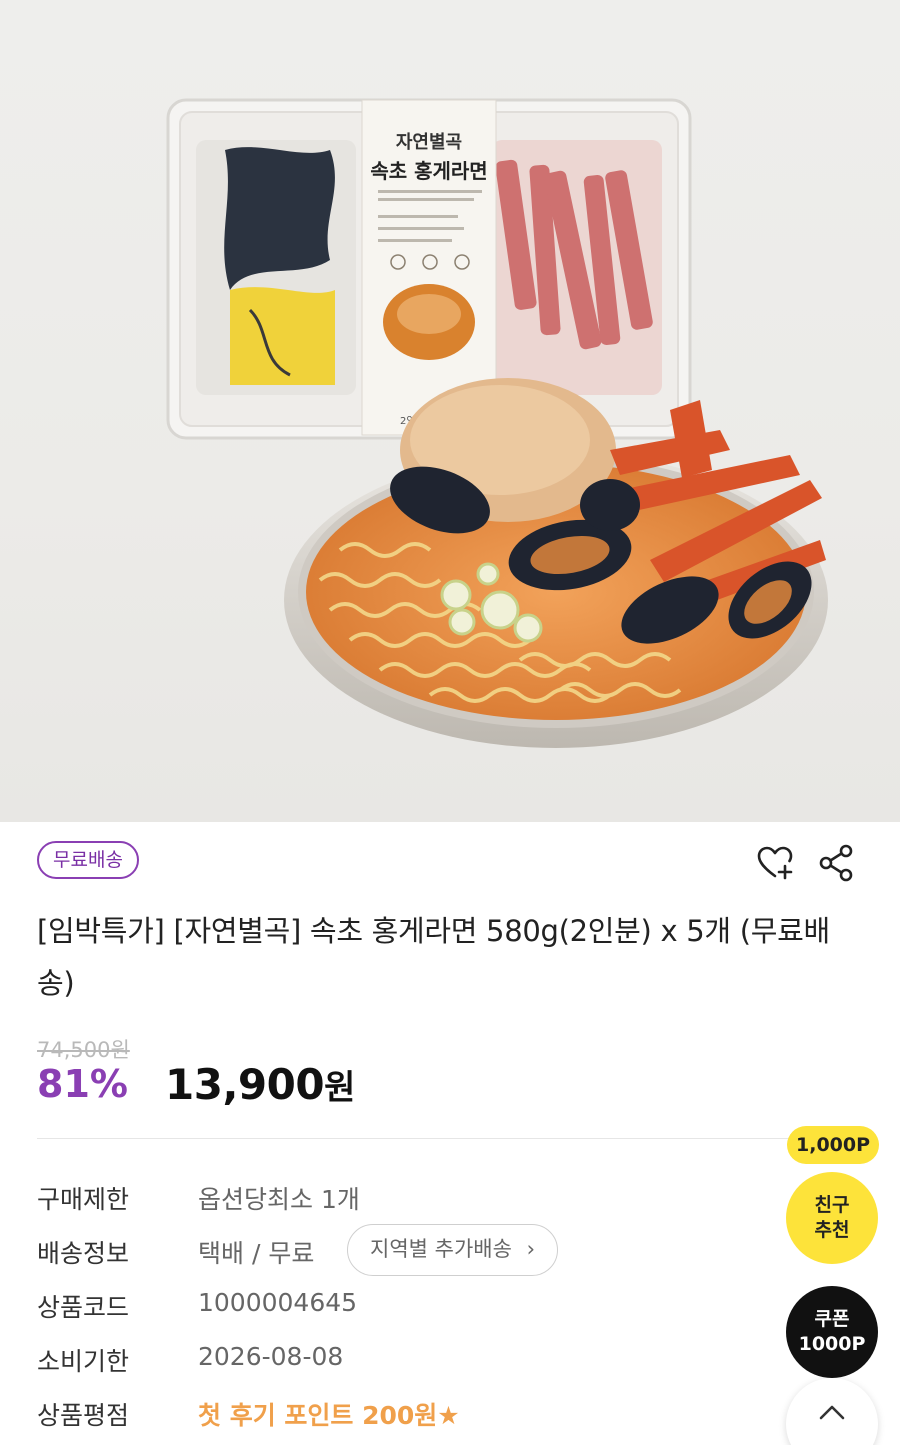 The image size is (900, 1445). What do you see at coordinates (832, 1319) in the screenshot?
I see `coupon-line1: 쿠폰` at bounding box center [832, 1319].